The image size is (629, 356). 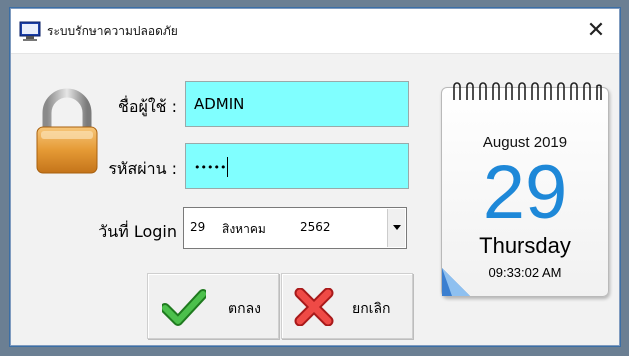 I want to click on dropdown-arrow-icon, so click(x=397, y=227).